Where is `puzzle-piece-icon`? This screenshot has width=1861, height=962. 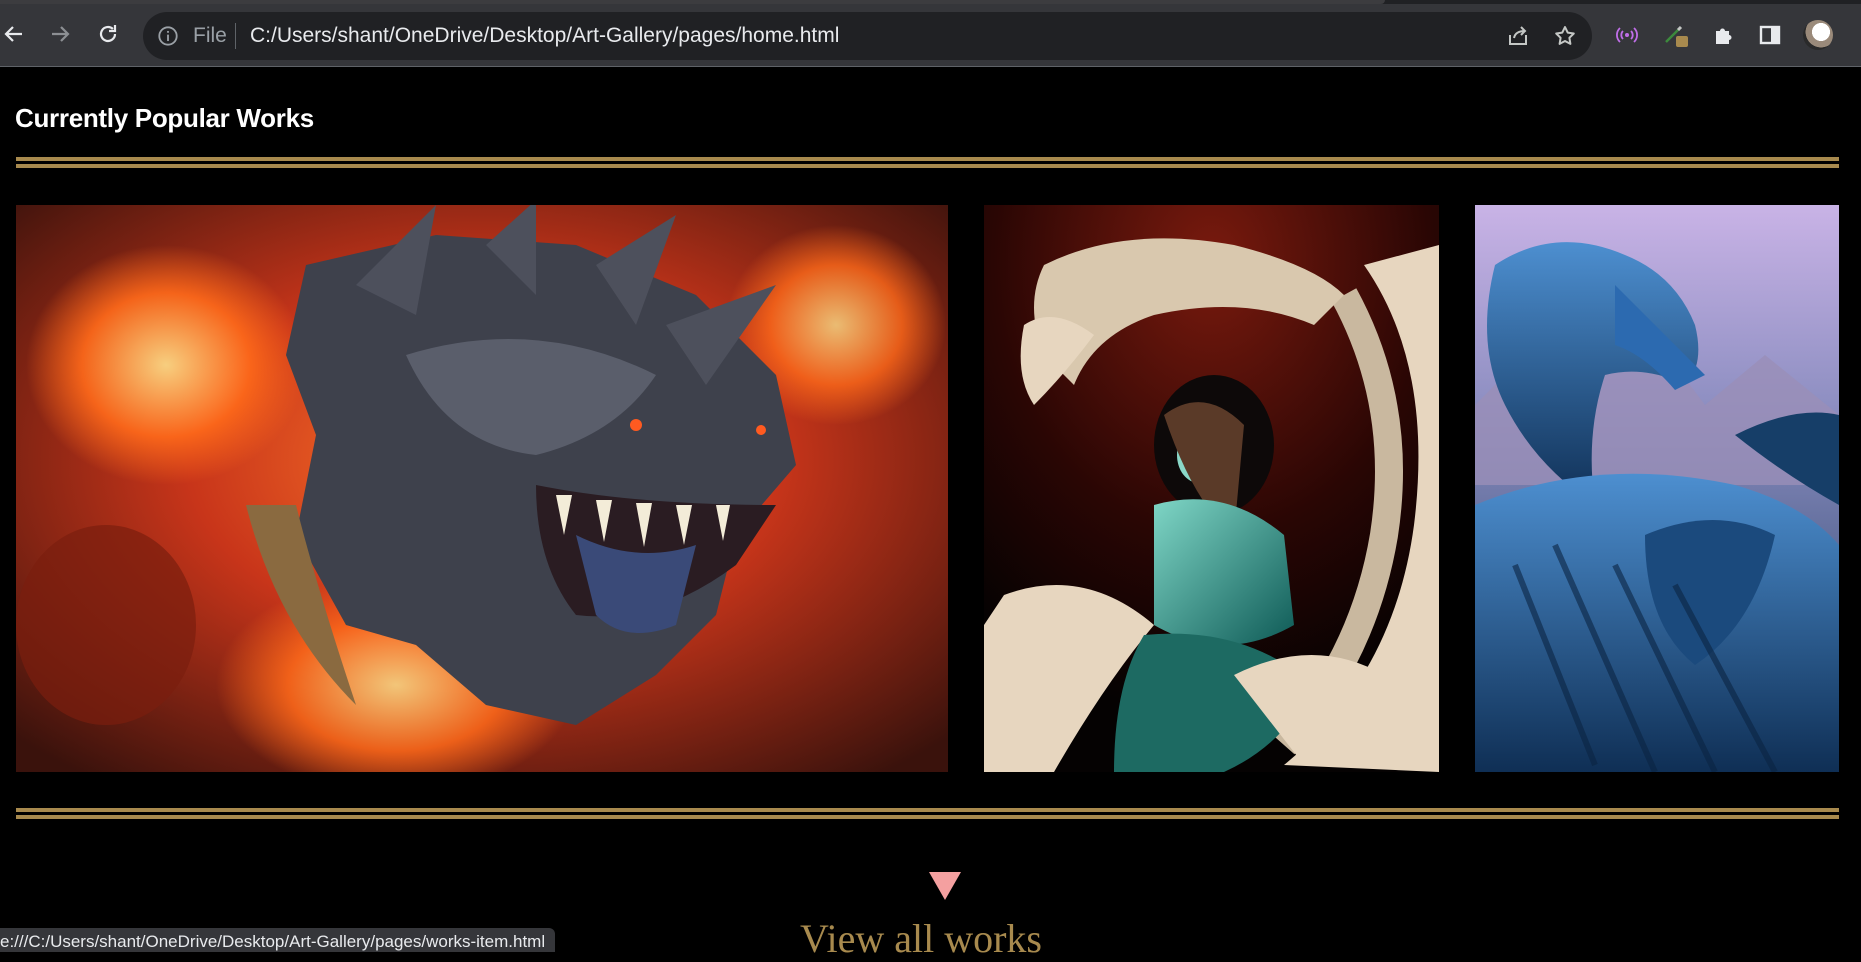 puzzle-piece-icon is located at coordinates (1724, 35).